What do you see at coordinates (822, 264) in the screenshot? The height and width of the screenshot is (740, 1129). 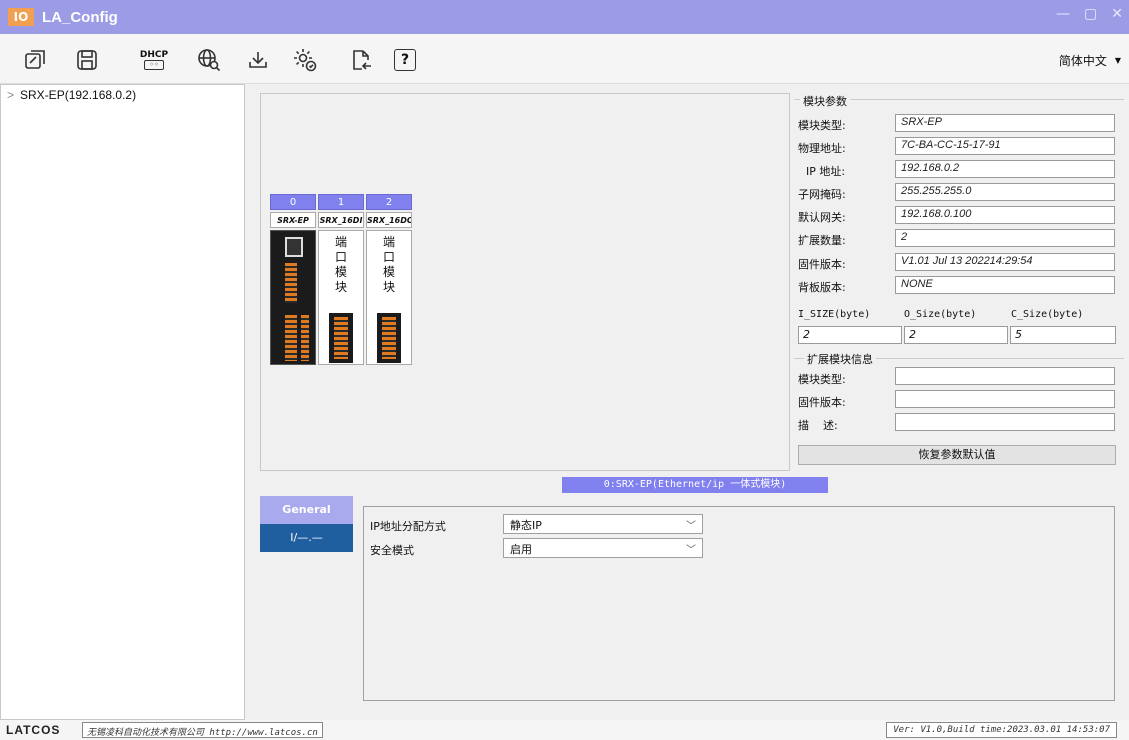 I see `firmware-label: 固件版本:` at bounding box center [822, 264].